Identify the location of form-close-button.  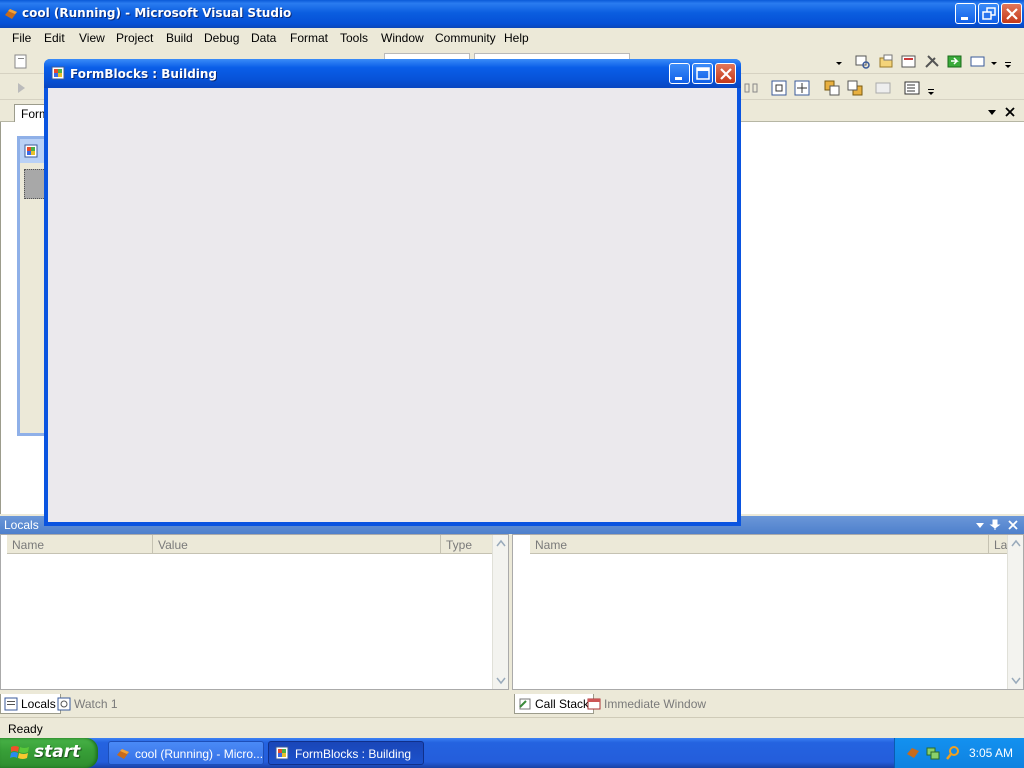
(725, 73).